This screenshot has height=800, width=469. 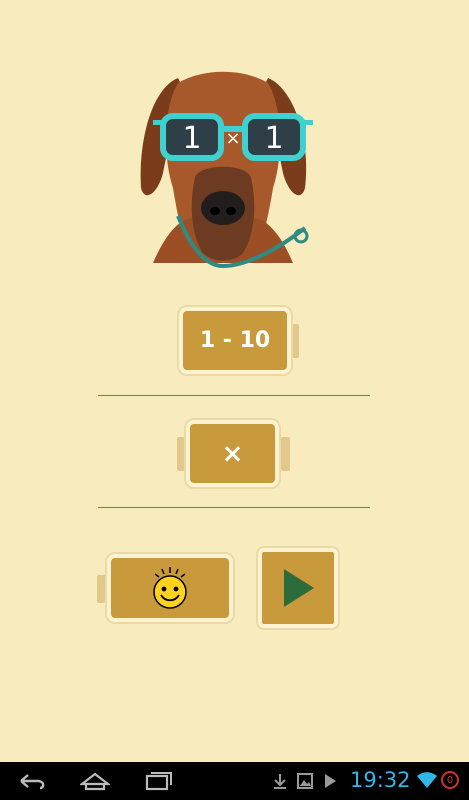 I want to click on logo-operator: ×, so click(x=232, y=138).